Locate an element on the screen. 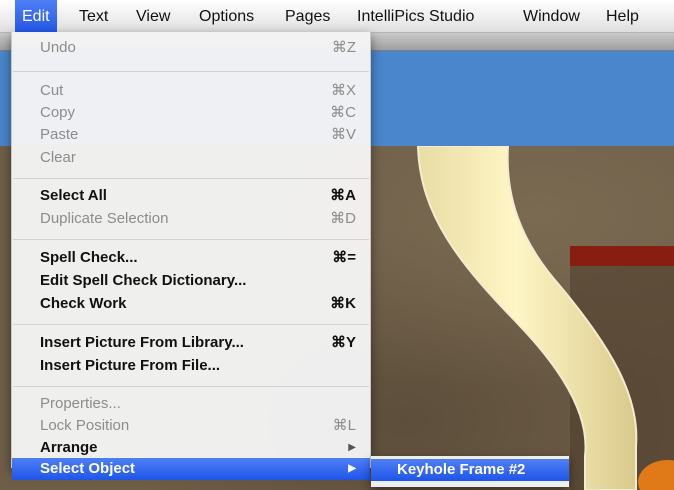 This screenshot has width=674, height=490. menu-item-undo: Undo ⌘Z is located at coordinates (191, 48).